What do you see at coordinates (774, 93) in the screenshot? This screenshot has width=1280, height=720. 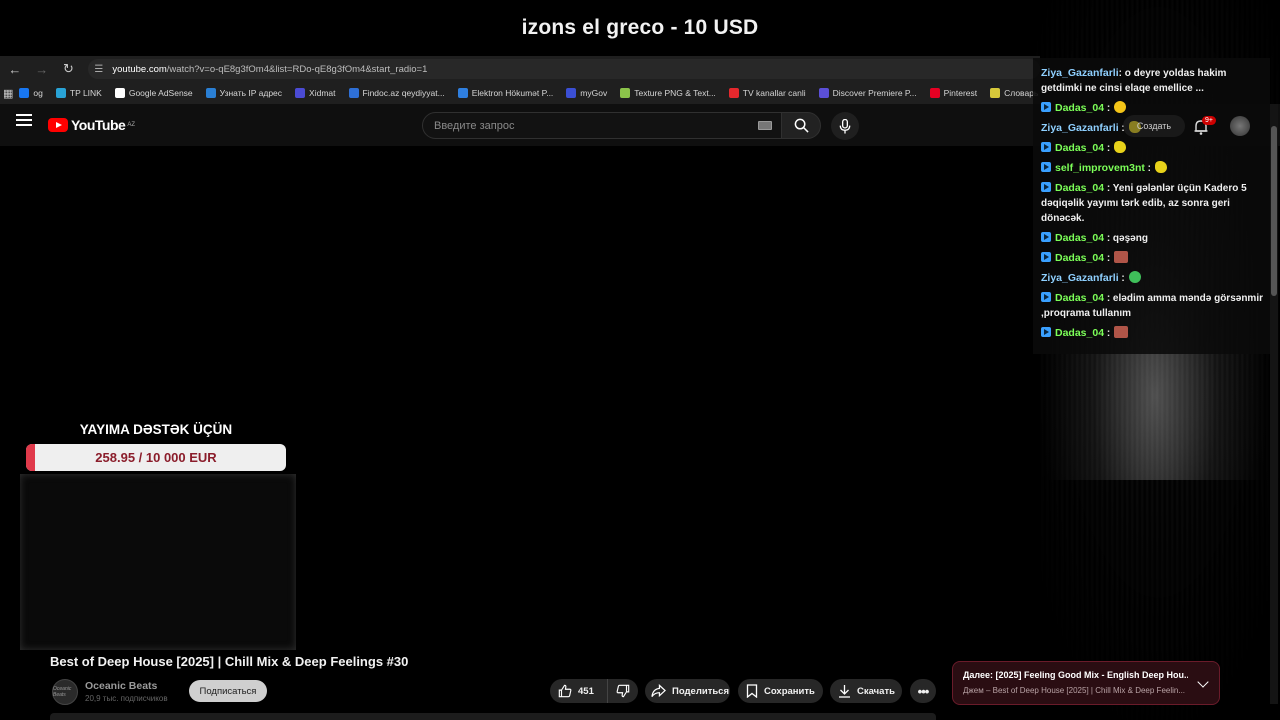 I see `bookmark-label: TV kanallar canli` at bounding box center [774, 93].